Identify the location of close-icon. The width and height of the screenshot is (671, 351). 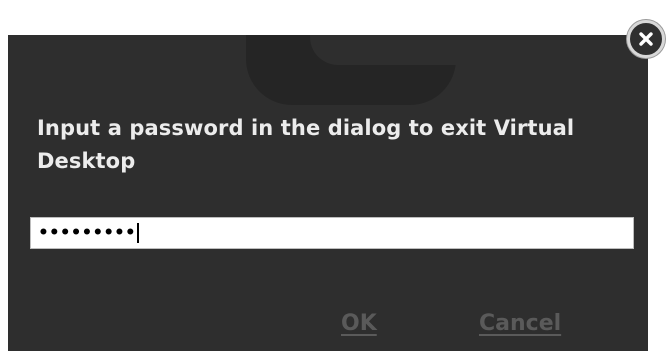
(646, 39).